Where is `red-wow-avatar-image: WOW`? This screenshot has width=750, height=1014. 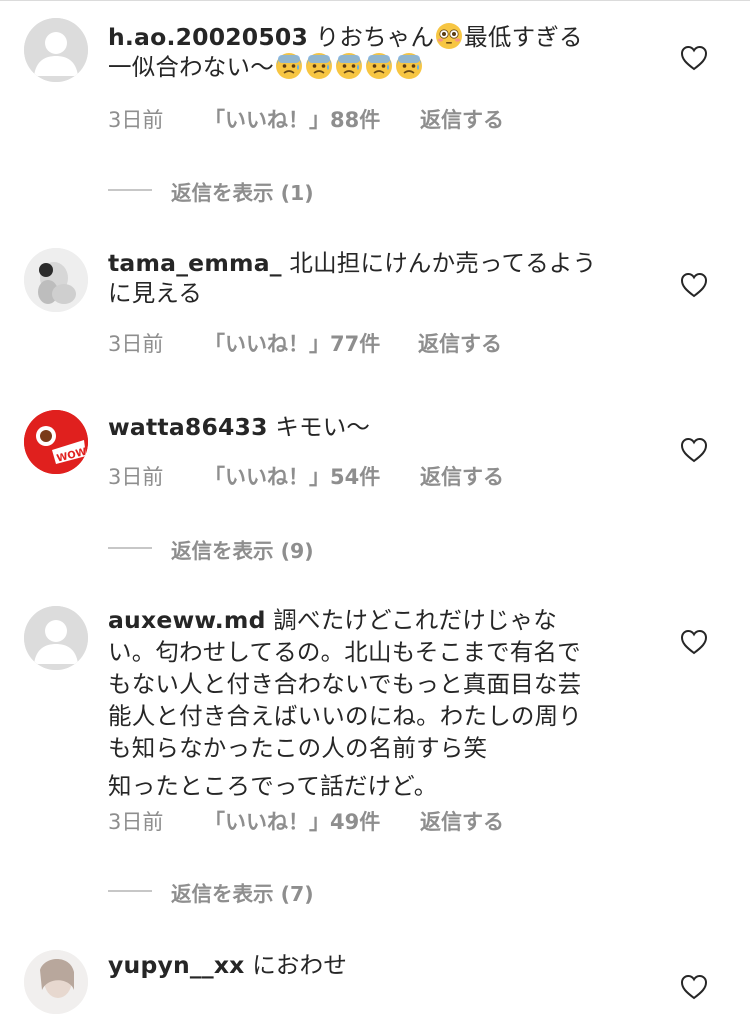 red-wow-avatar-image: WOW is located at coordinates (56, 442).